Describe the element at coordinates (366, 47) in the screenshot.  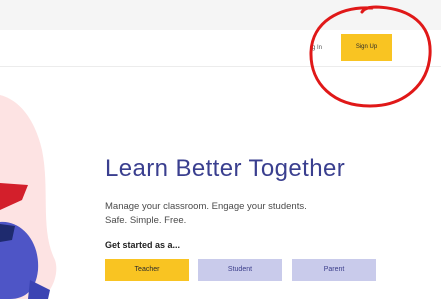
I see `sign-up-button: Sign Up` at that location.